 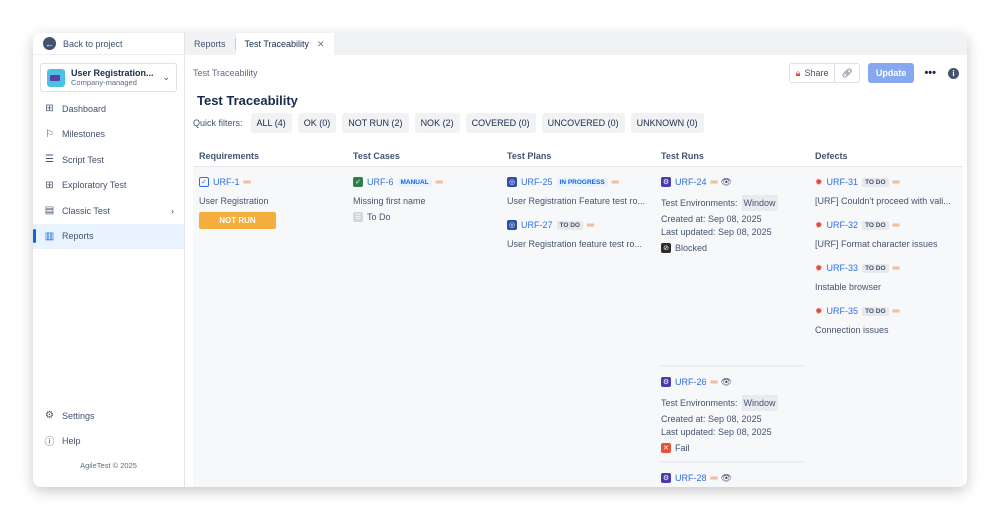 What do you see at coordinates (49, 160) in the screenshot?
I see `list-play-icon: ☰` at bounding box center [49, 160].